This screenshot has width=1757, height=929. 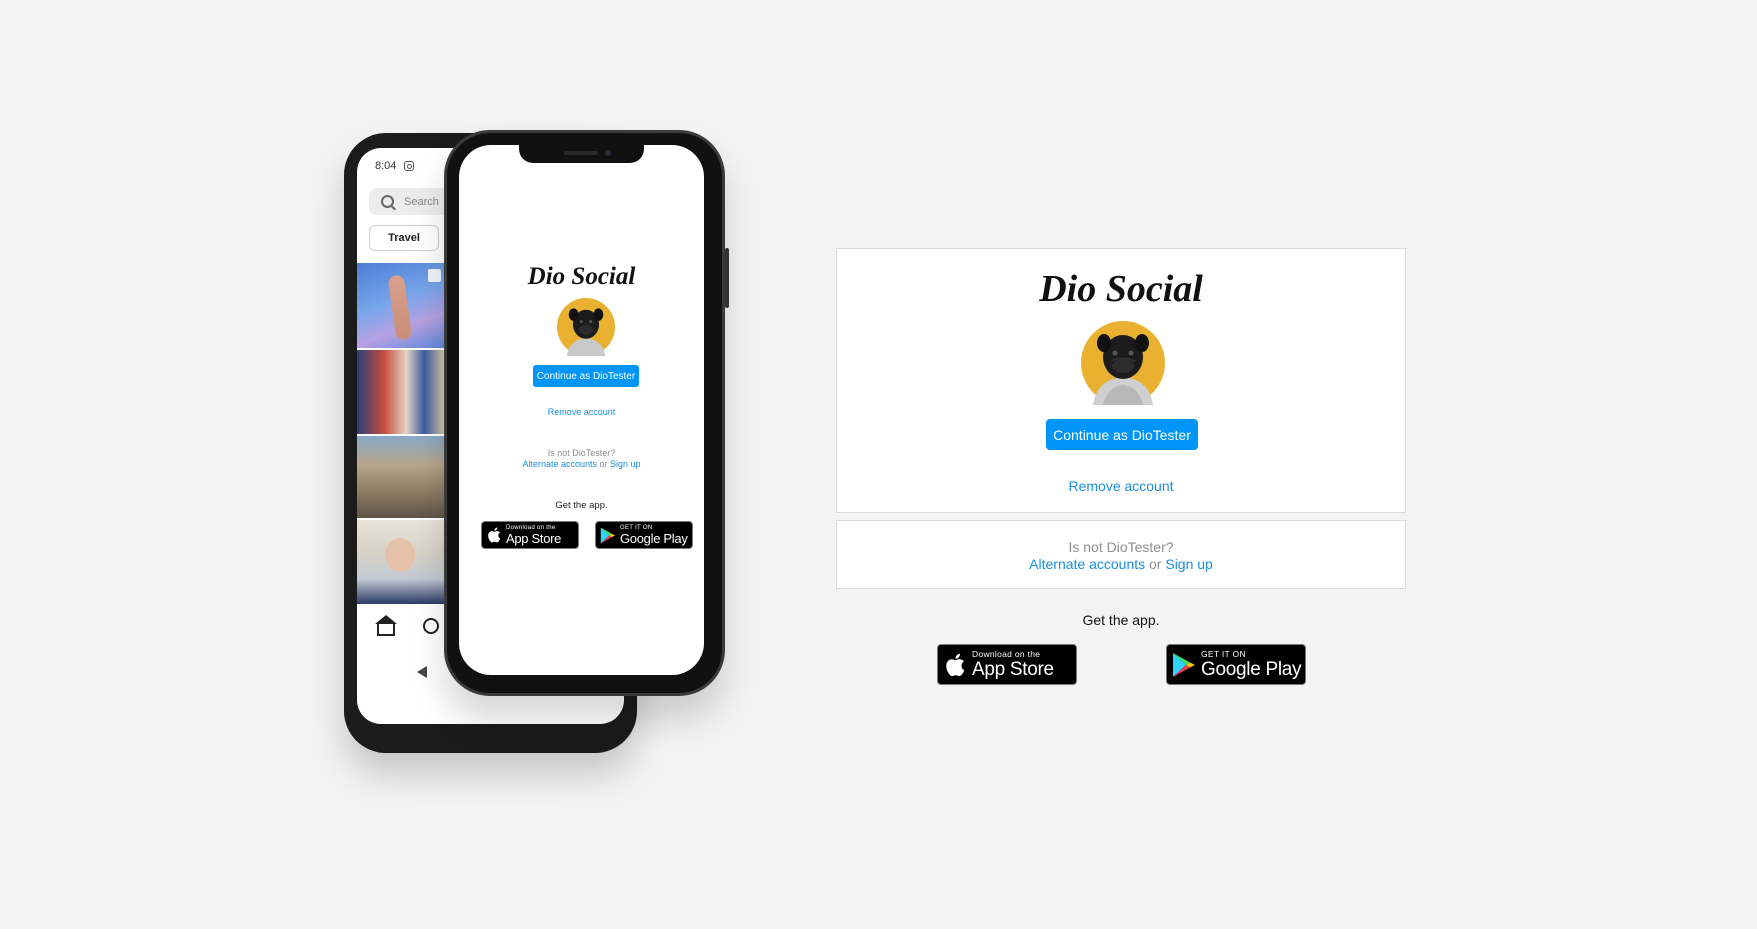 What do you see at coordinates (1251, 669) in the screenshot?
I see `googleplay-big-text: Google Play` at bounding box center [1251, 669].